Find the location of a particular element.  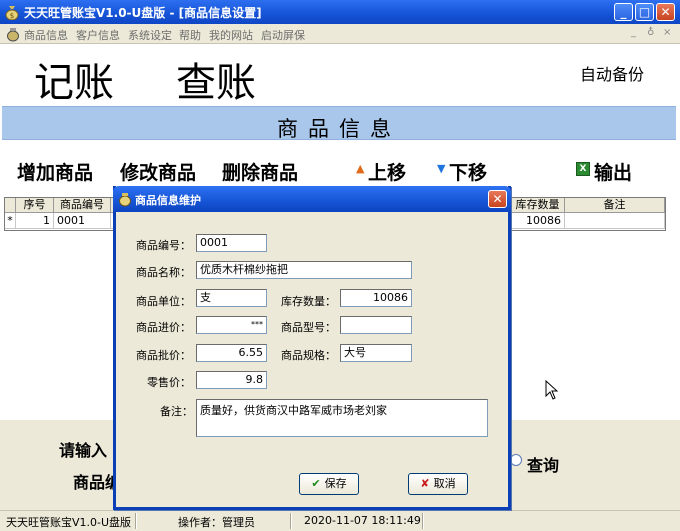

save-button-label: 保存 is located at coordinates (335, 483).